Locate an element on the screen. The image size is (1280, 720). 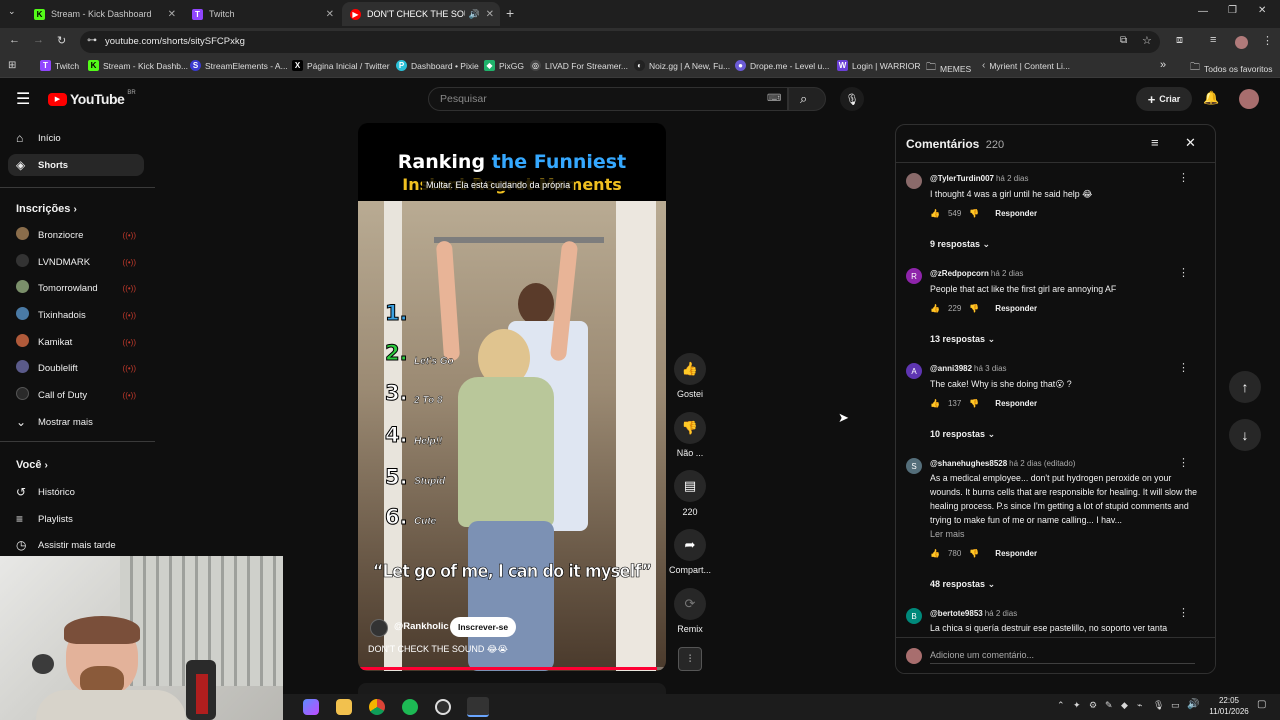
apps-grid-icon: ⊞ is located at coordinates (12, 65).